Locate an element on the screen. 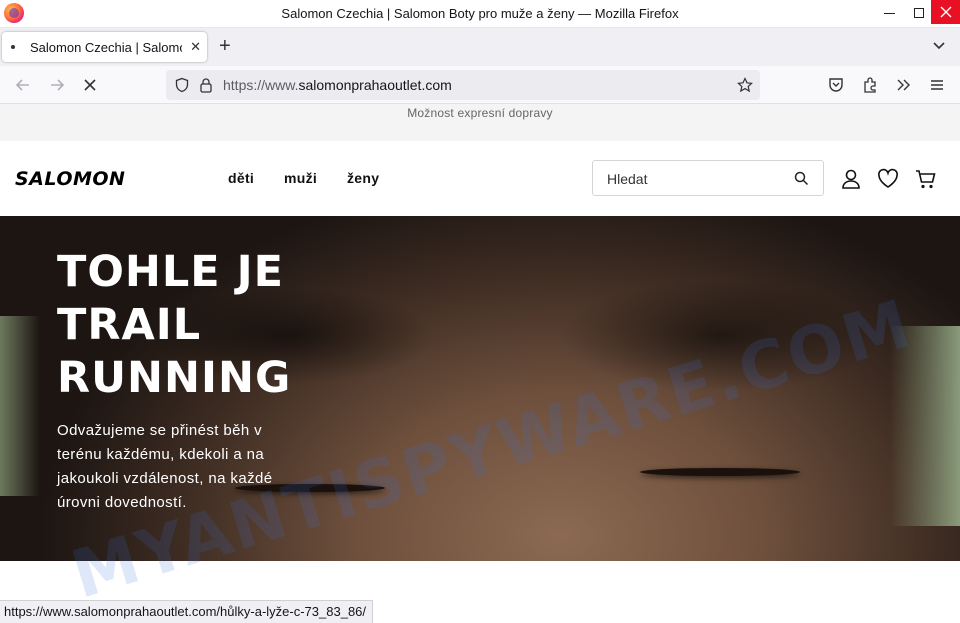 The width and height of the screenshot is (960, 623). promo-banner: Možnost expresní dopravy is located at coordinates (480, 122).